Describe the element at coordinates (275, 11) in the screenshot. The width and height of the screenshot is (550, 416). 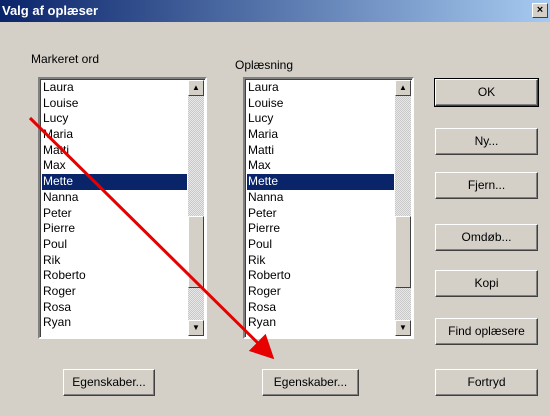
I see `title-bar: Valg af oplæser ×` at that location.